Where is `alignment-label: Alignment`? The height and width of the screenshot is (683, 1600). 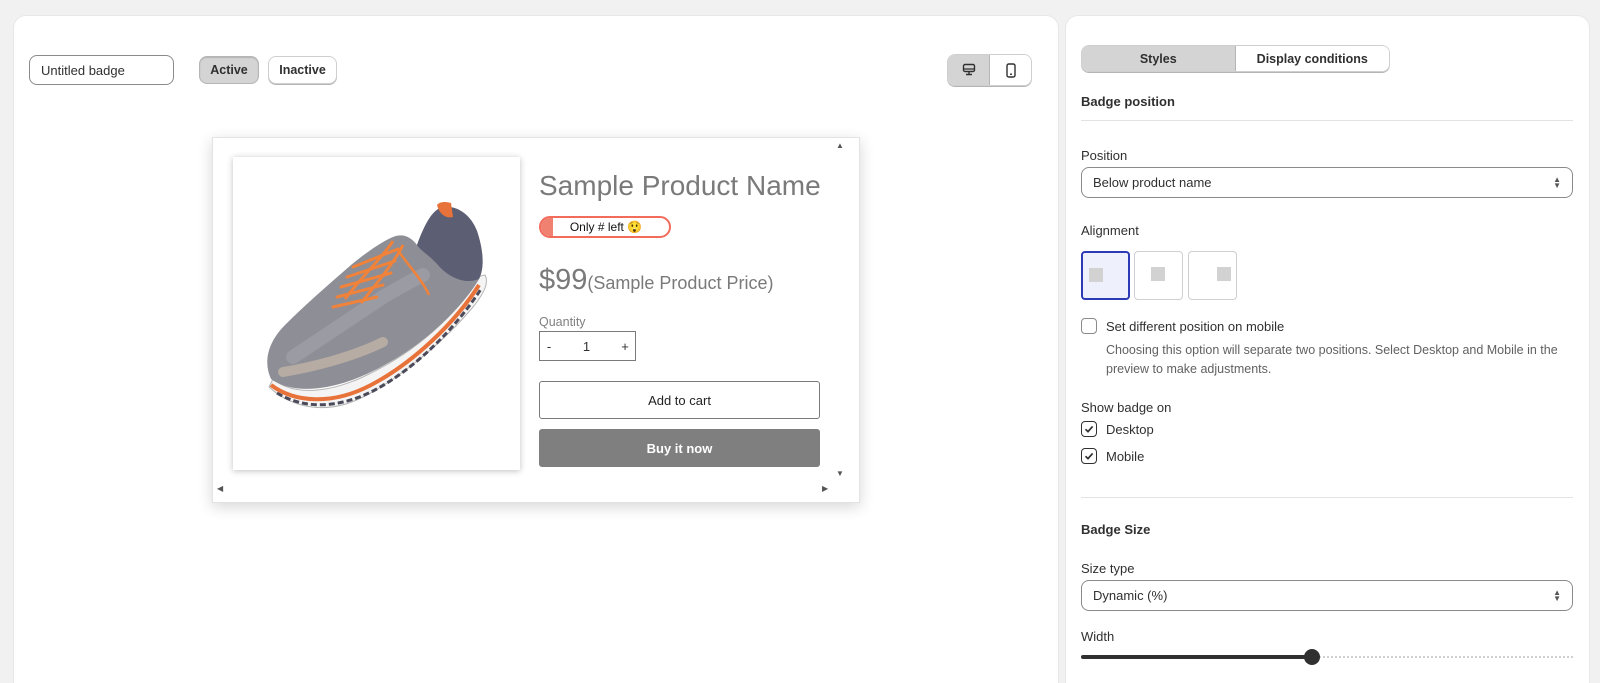 alignment-label: Alignment is located at coordinates (1110, 230).